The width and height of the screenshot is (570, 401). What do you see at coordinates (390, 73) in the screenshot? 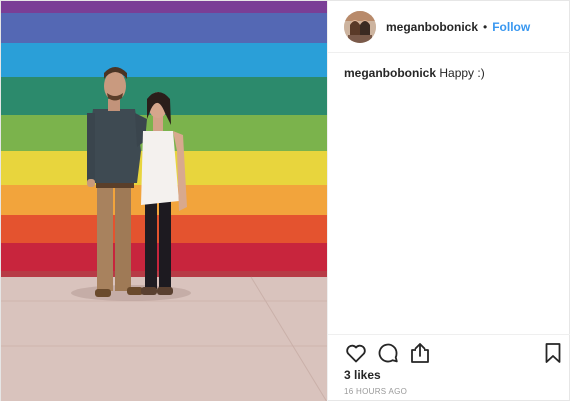
I see `caption-username: meganbobonick` at bounding box center [390, 73].